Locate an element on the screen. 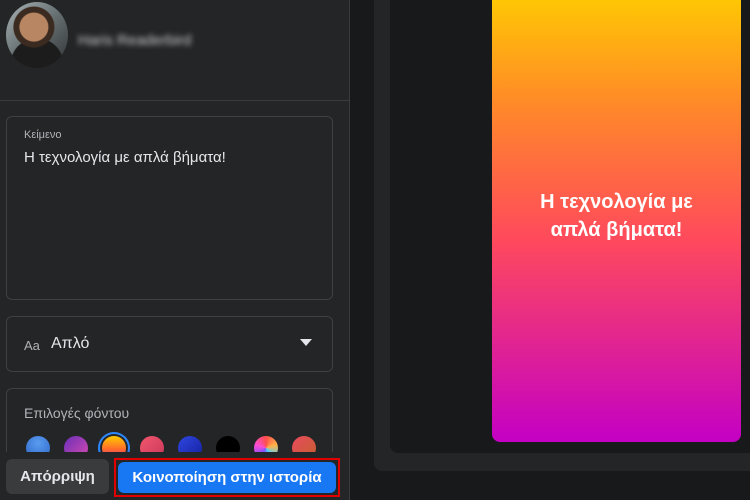 Image resolution: width=750 pixels, height=500 pixels. text-field-label: Κείμενο is located at coordinates (43, 135).